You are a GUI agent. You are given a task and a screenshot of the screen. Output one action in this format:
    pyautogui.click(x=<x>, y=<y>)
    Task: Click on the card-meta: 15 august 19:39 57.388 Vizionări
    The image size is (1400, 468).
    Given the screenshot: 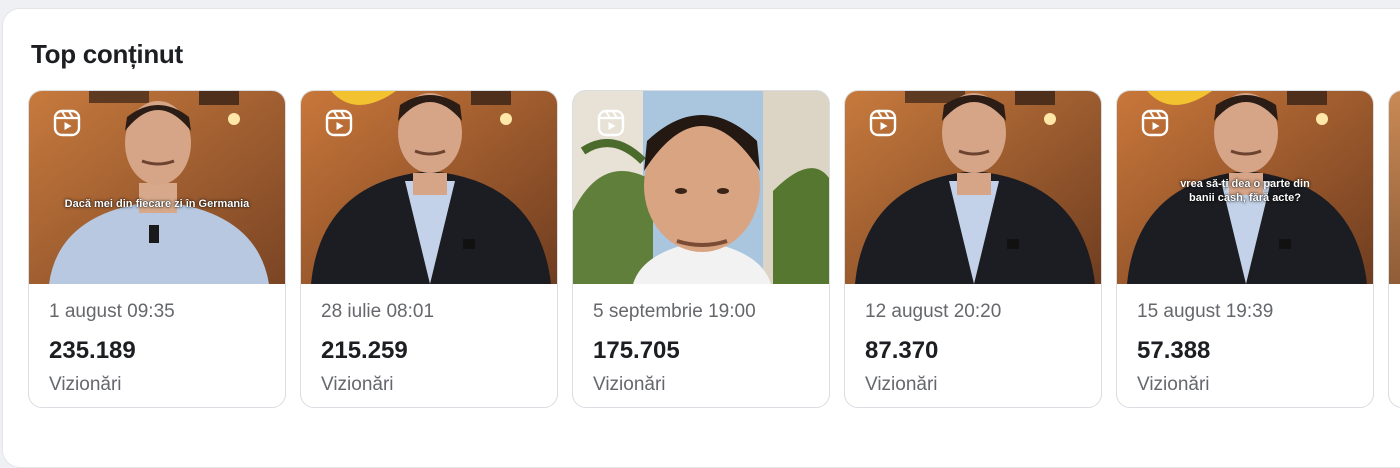 What is the action you would take?
    pyautogui.click(x=1205, y=348)
    